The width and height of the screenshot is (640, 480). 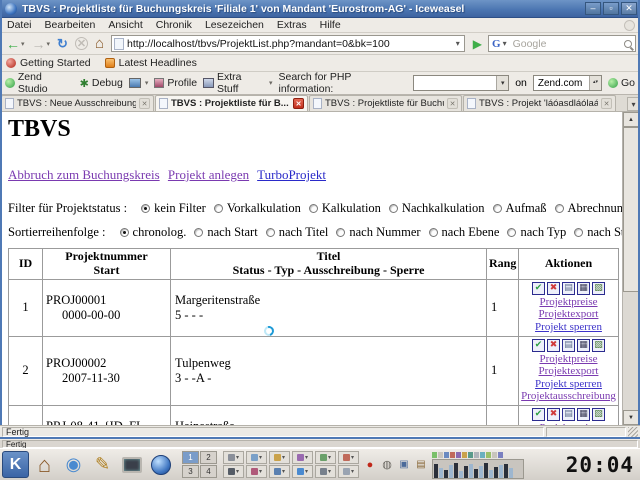 What do you see at coordinates (102, 464) in the screenshot?
I see `editor-icon: ✎` at bounding box center [102, 464].